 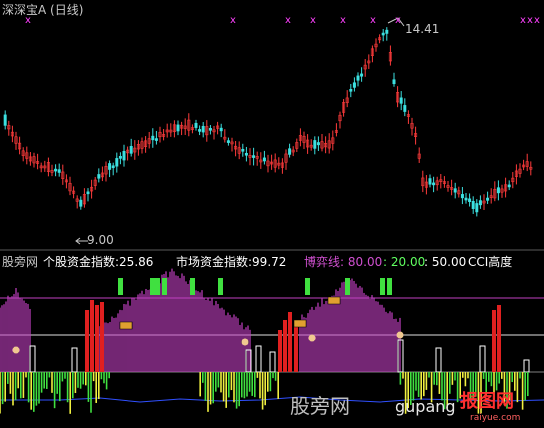 I want to click on game-line-value: 博弈线: 80.00, so click(x=343, y=262).